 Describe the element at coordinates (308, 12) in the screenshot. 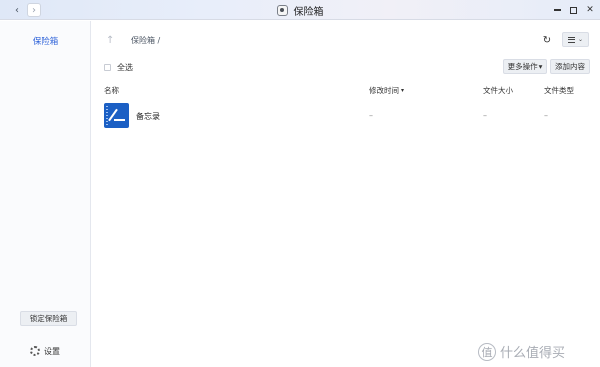

I see `window-title: 保险箱` at that location.